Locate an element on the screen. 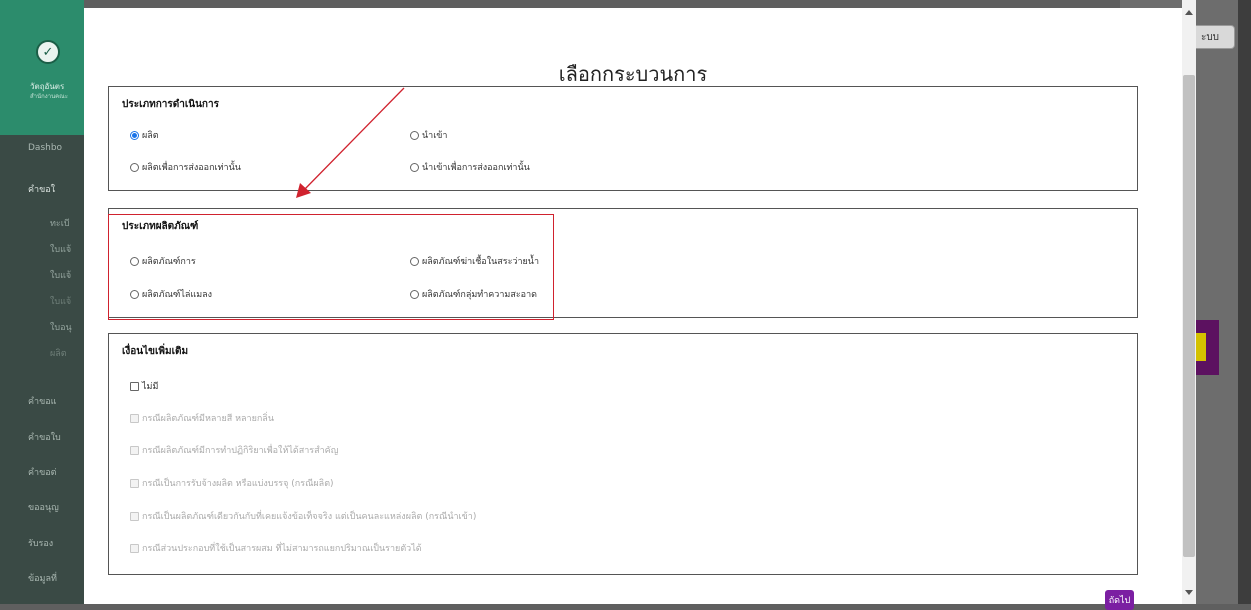 The width and height of the screenshot is (1251, 610). sidebar-item-label: คำขอใ is located at coordinates (42, 190).